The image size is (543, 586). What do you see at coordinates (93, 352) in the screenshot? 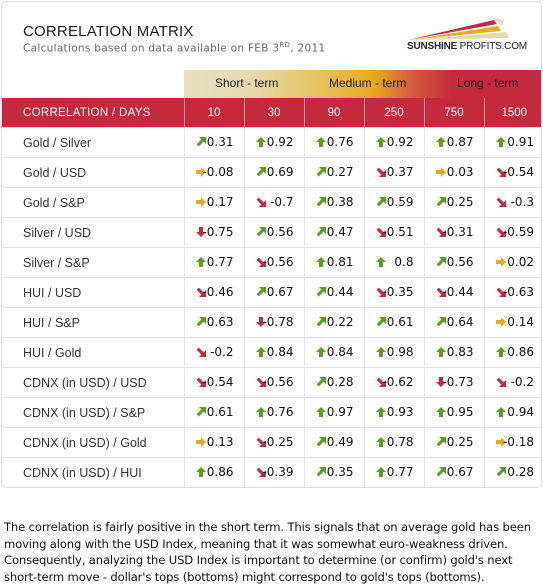
I see `row-label: HUI / Gold` at bounding box center [93, 352].